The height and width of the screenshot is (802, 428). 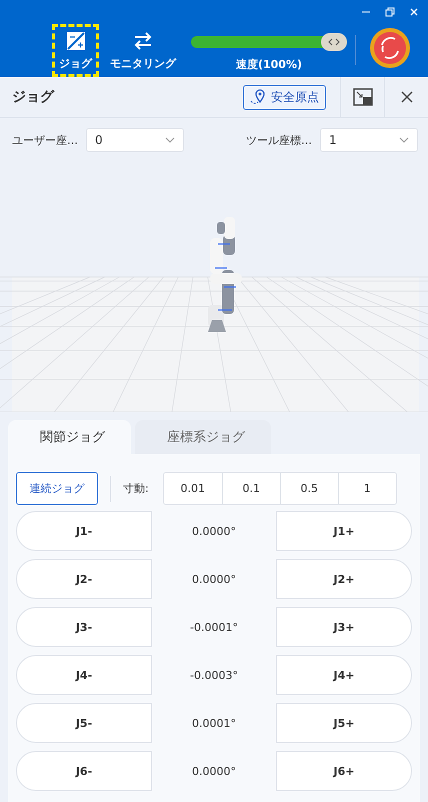 What do you see at coordinates (135, 140) in the screenshot?
I see `dropdown-field: 0` at bounding box center [135, 140].